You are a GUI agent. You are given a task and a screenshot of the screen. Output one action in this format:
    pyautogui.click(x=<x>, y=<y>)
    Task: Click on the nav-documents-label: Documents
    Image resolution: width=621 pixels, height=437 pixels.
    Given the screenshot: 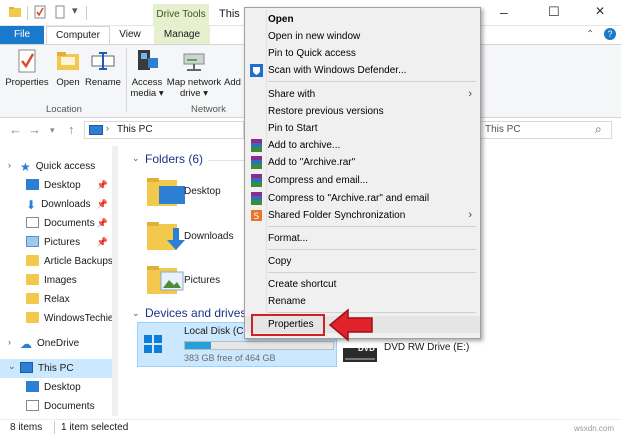 What is the action you would take?
    pyautogui.click(x=69, y=223)
    